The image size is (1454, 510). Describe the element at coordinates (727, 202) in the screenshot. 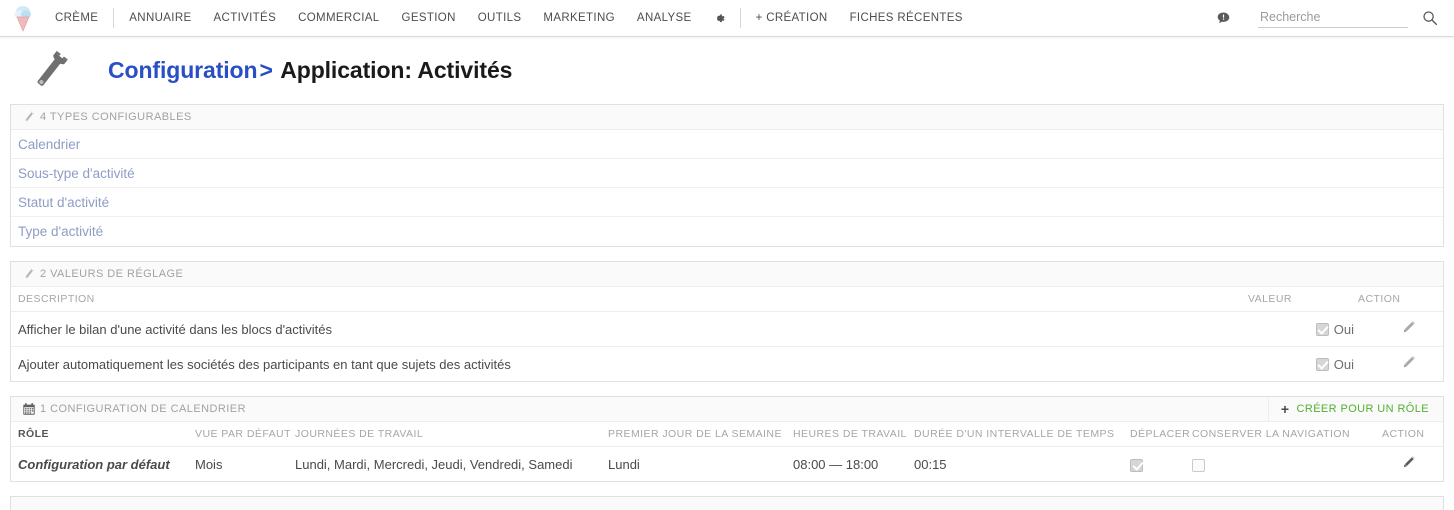

I see `list-item: Statut d'activité` at that location.